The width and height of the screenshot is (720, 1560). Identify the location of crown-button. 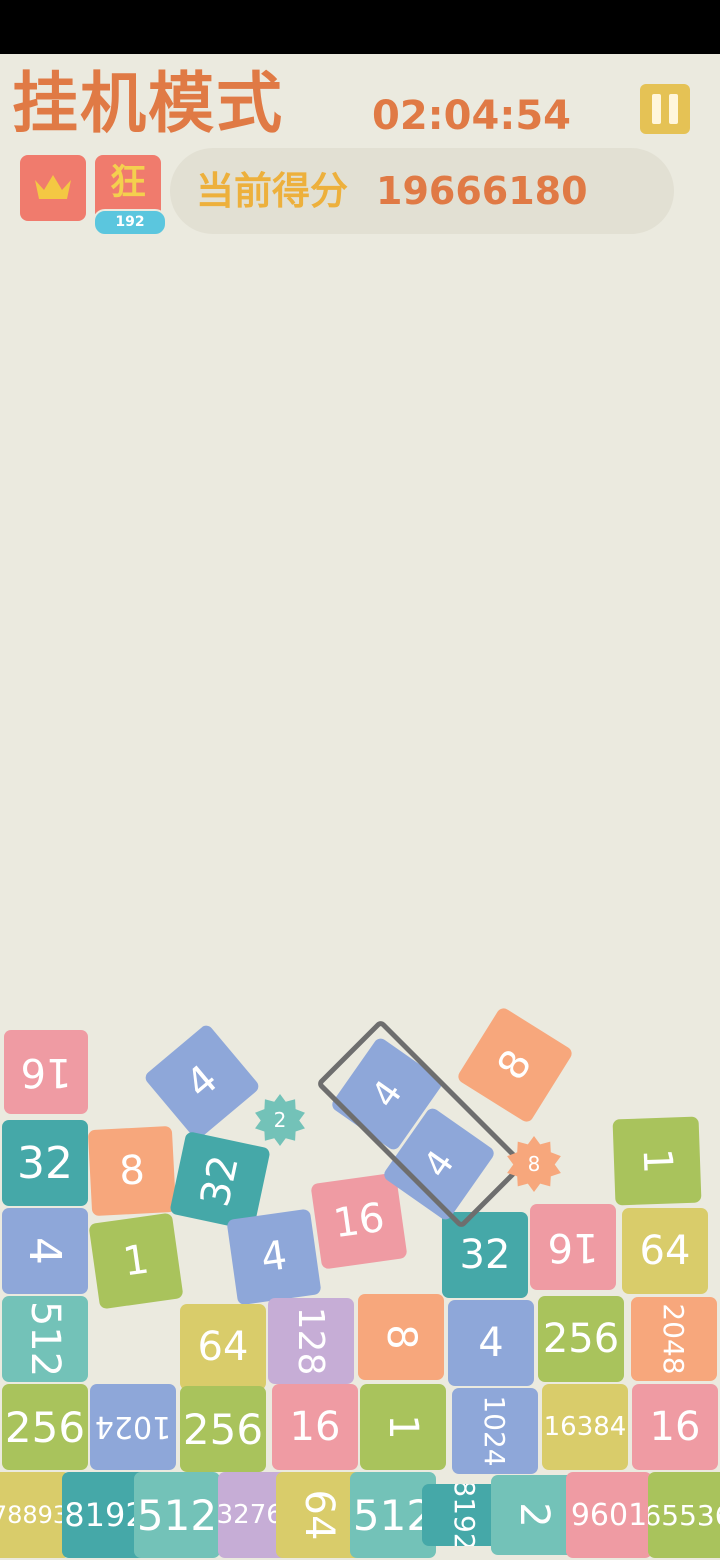
(53, 188).